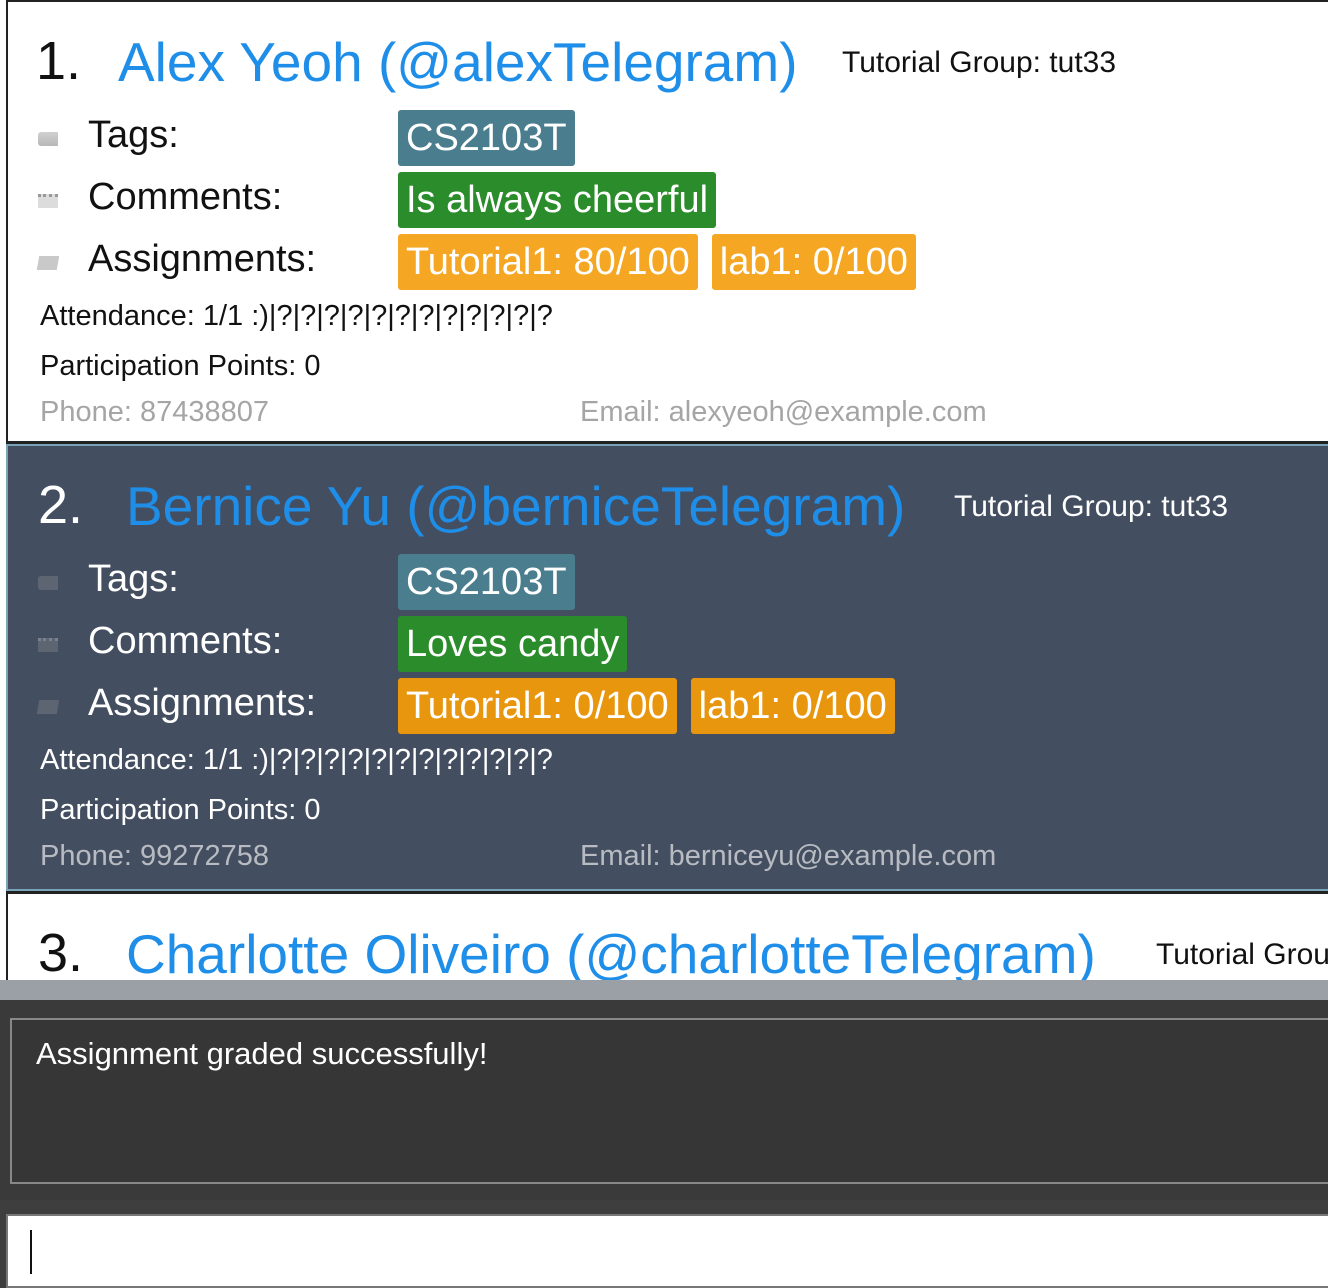  I want to click on assignment-chip: Tutorial1: 80/100, so click(548, 262).